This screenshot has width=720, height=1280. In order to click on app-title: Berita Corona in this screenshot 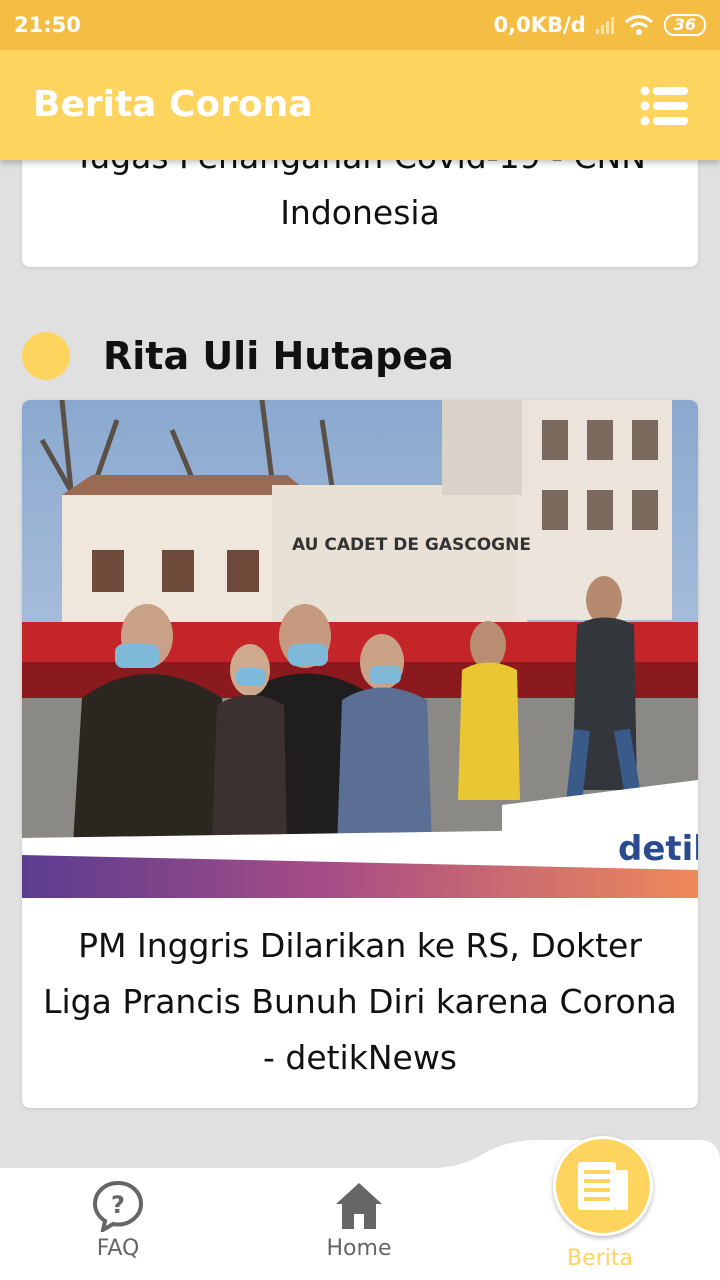, I will do `click(173, 104)`.